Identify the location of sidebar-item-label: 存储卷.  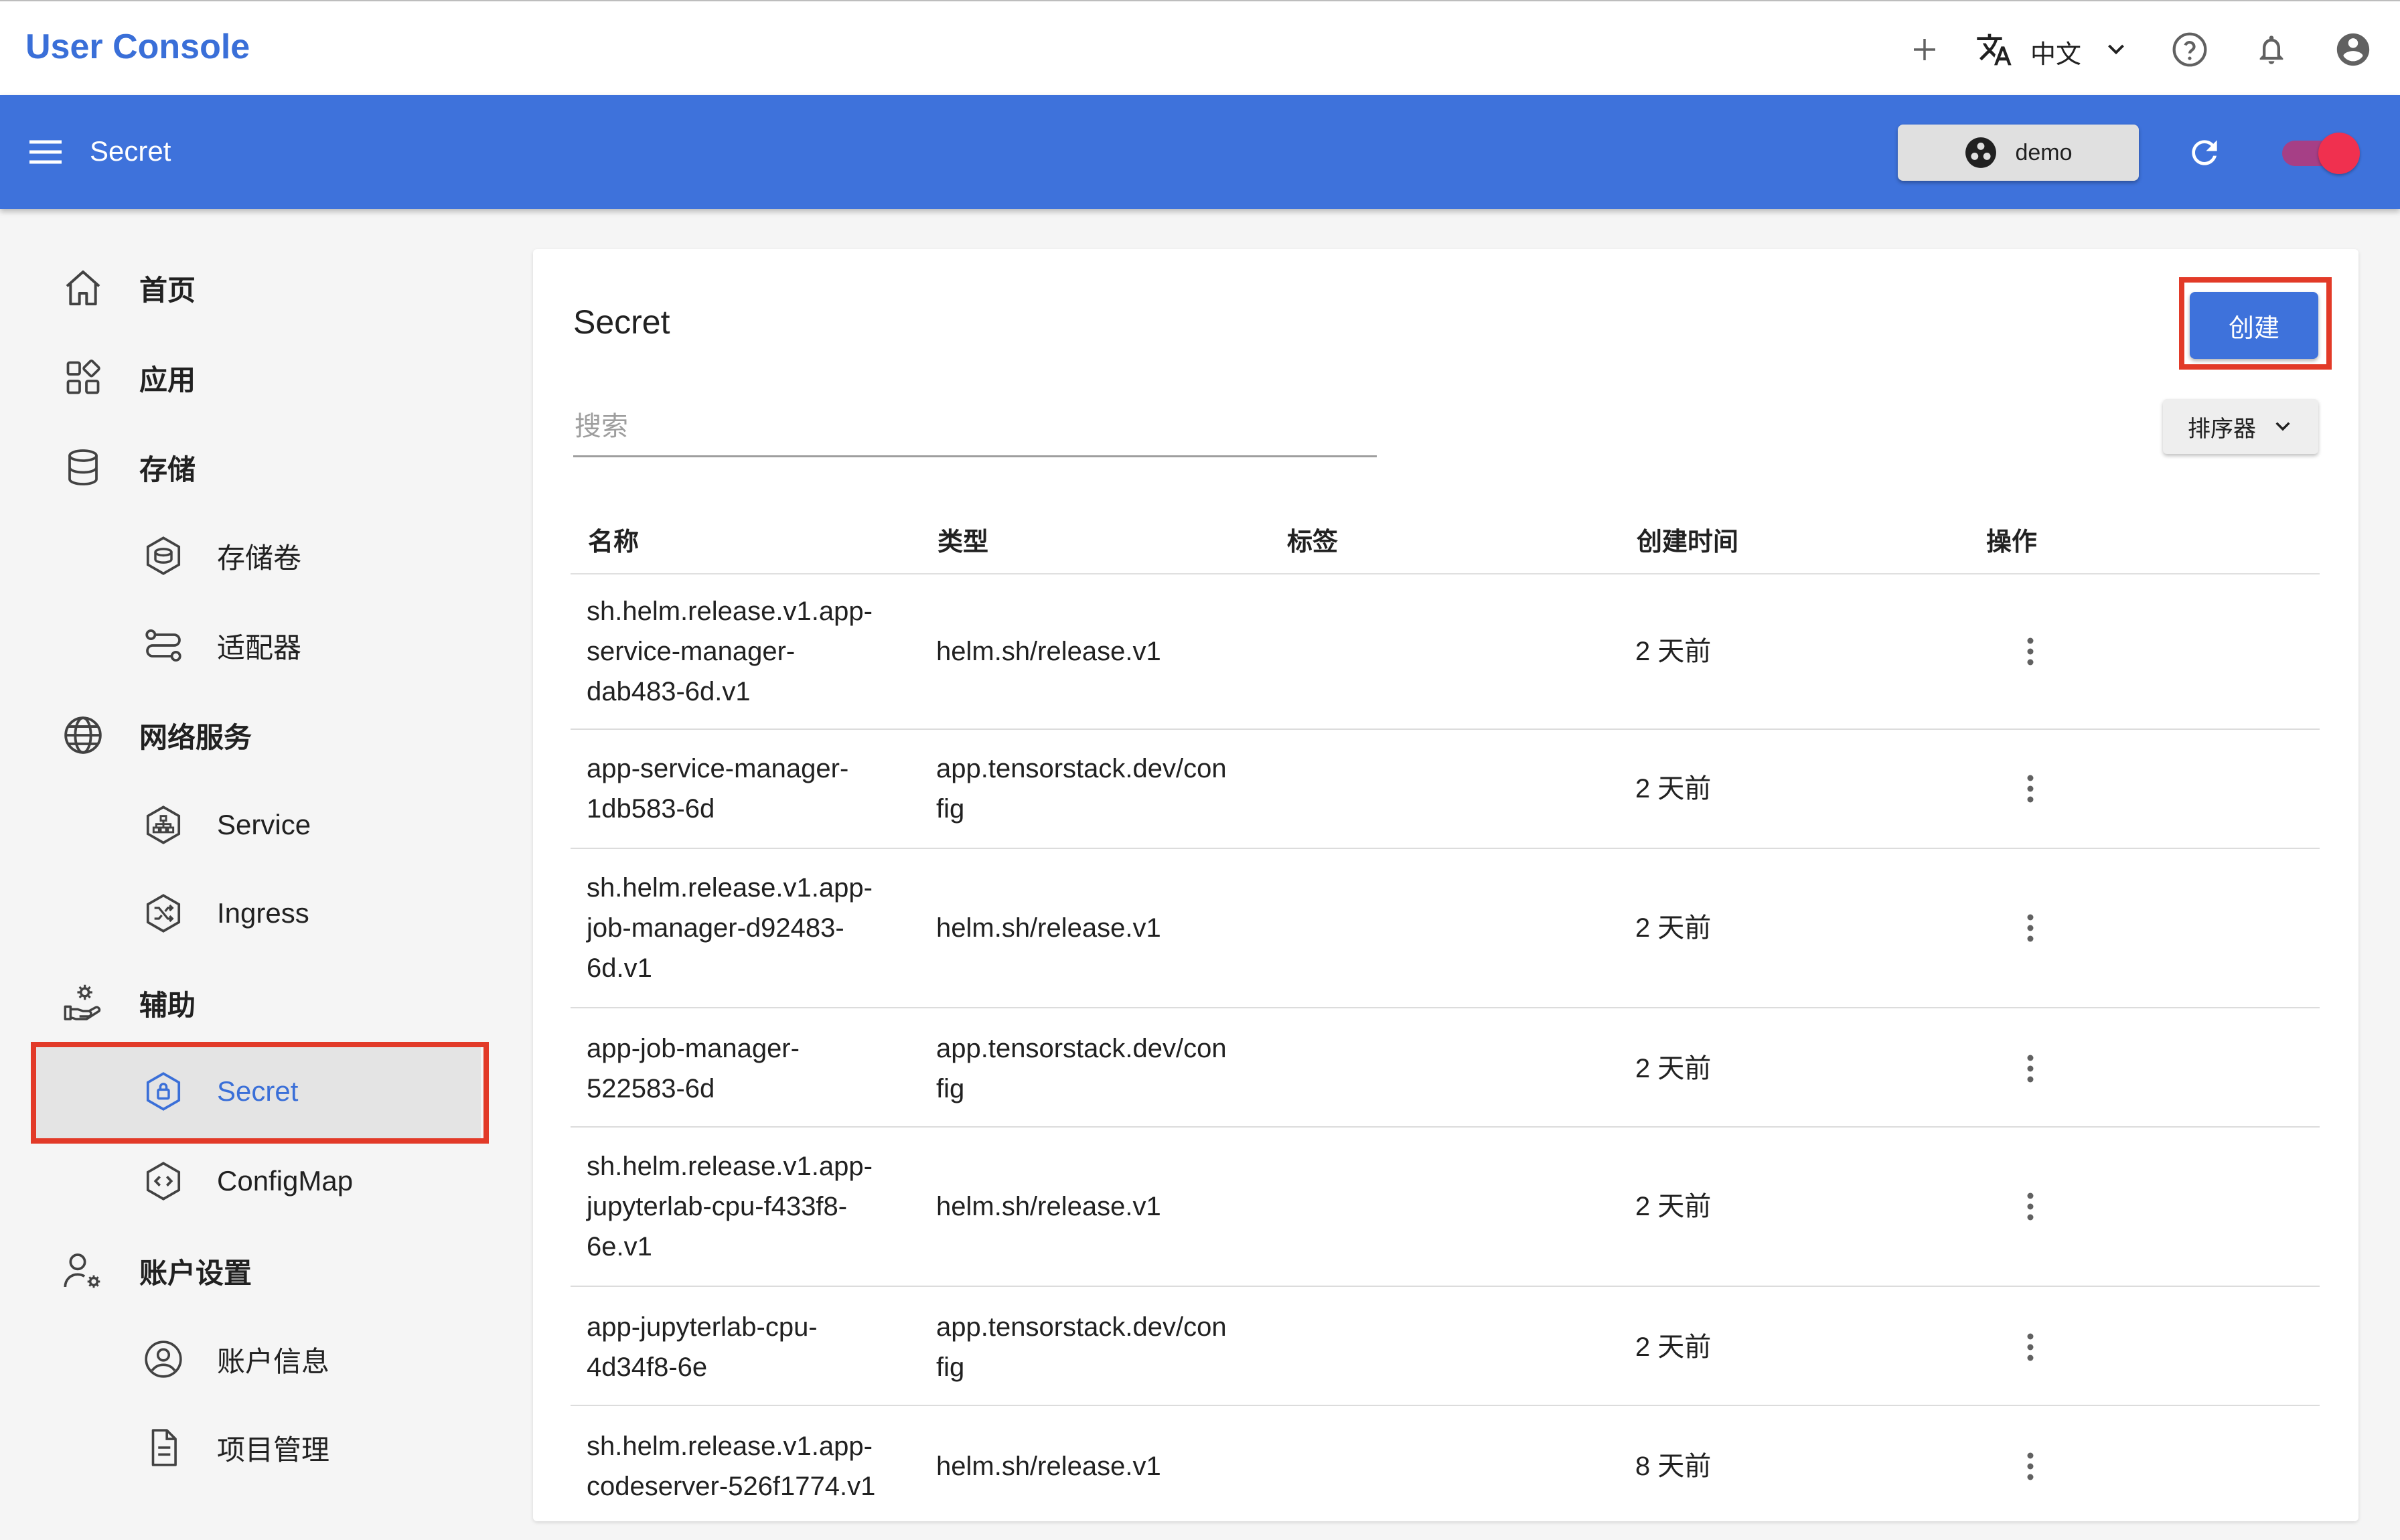
(259, 558).